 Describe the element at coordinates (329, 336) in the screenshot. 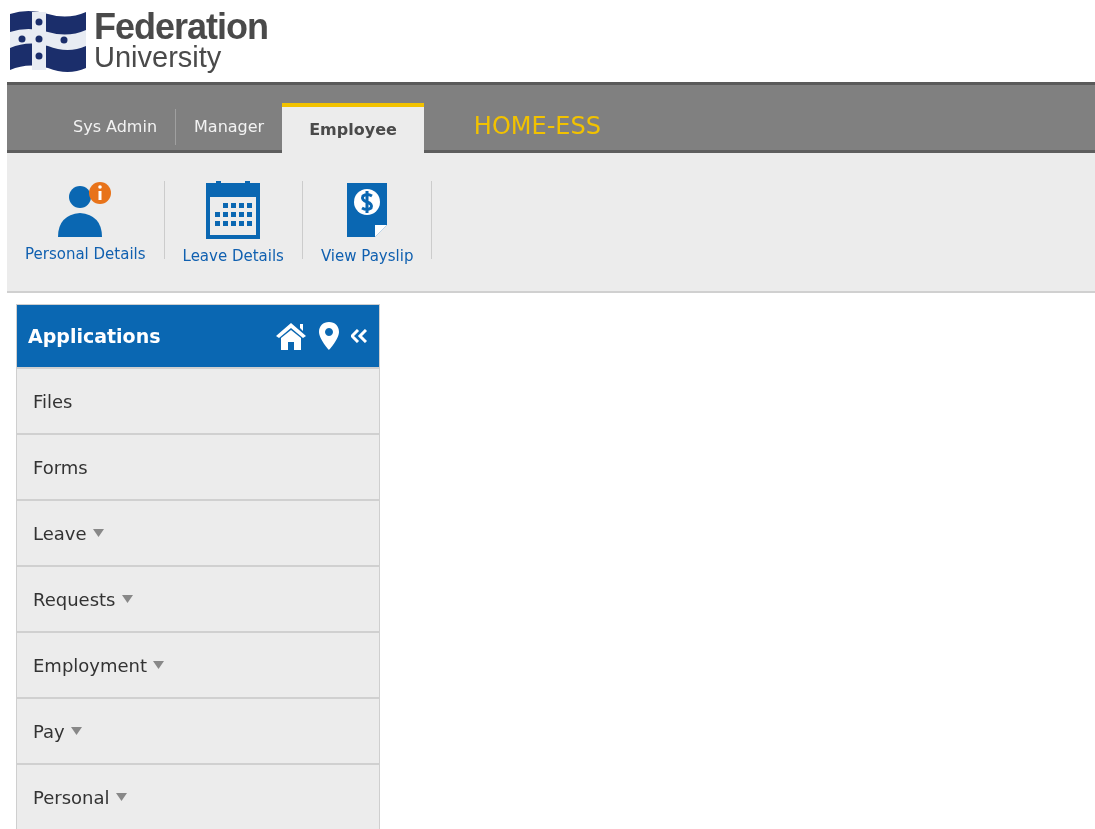

I see `location-pin-icon` at that location.